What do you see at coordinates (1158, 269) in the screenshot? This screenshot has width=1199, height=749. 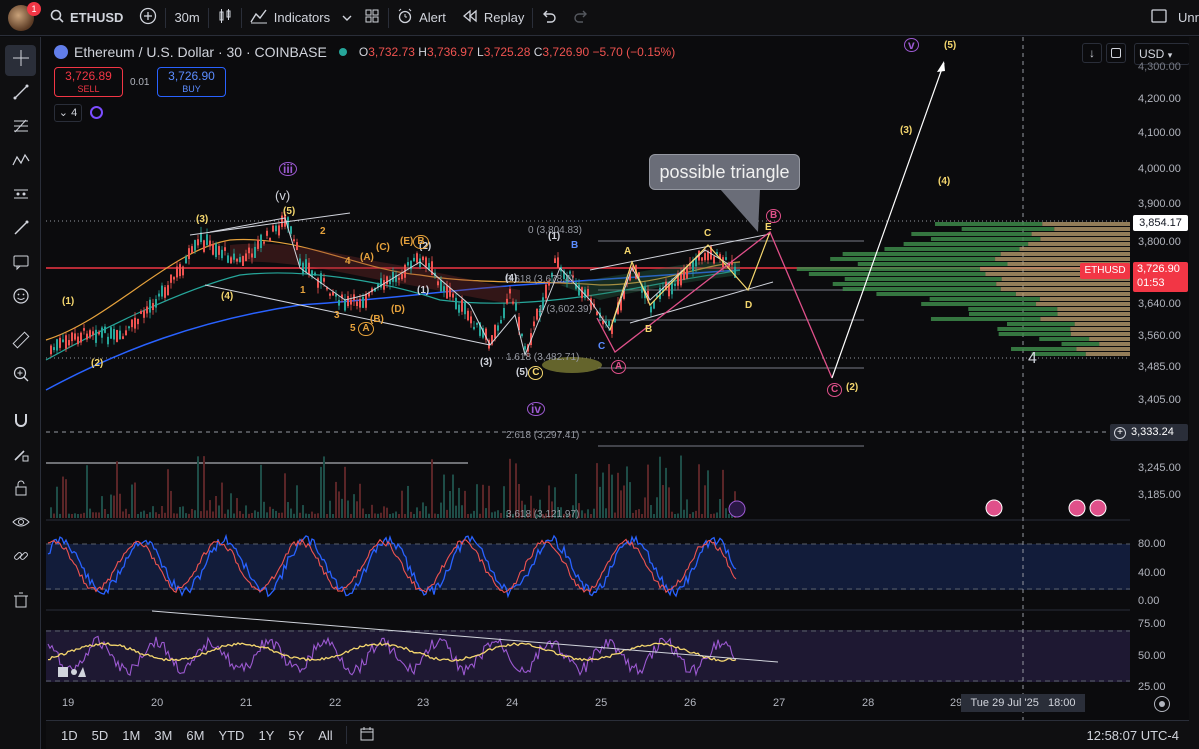 I see `last-price: 3,726.90` at bounding box center [1158, 269].